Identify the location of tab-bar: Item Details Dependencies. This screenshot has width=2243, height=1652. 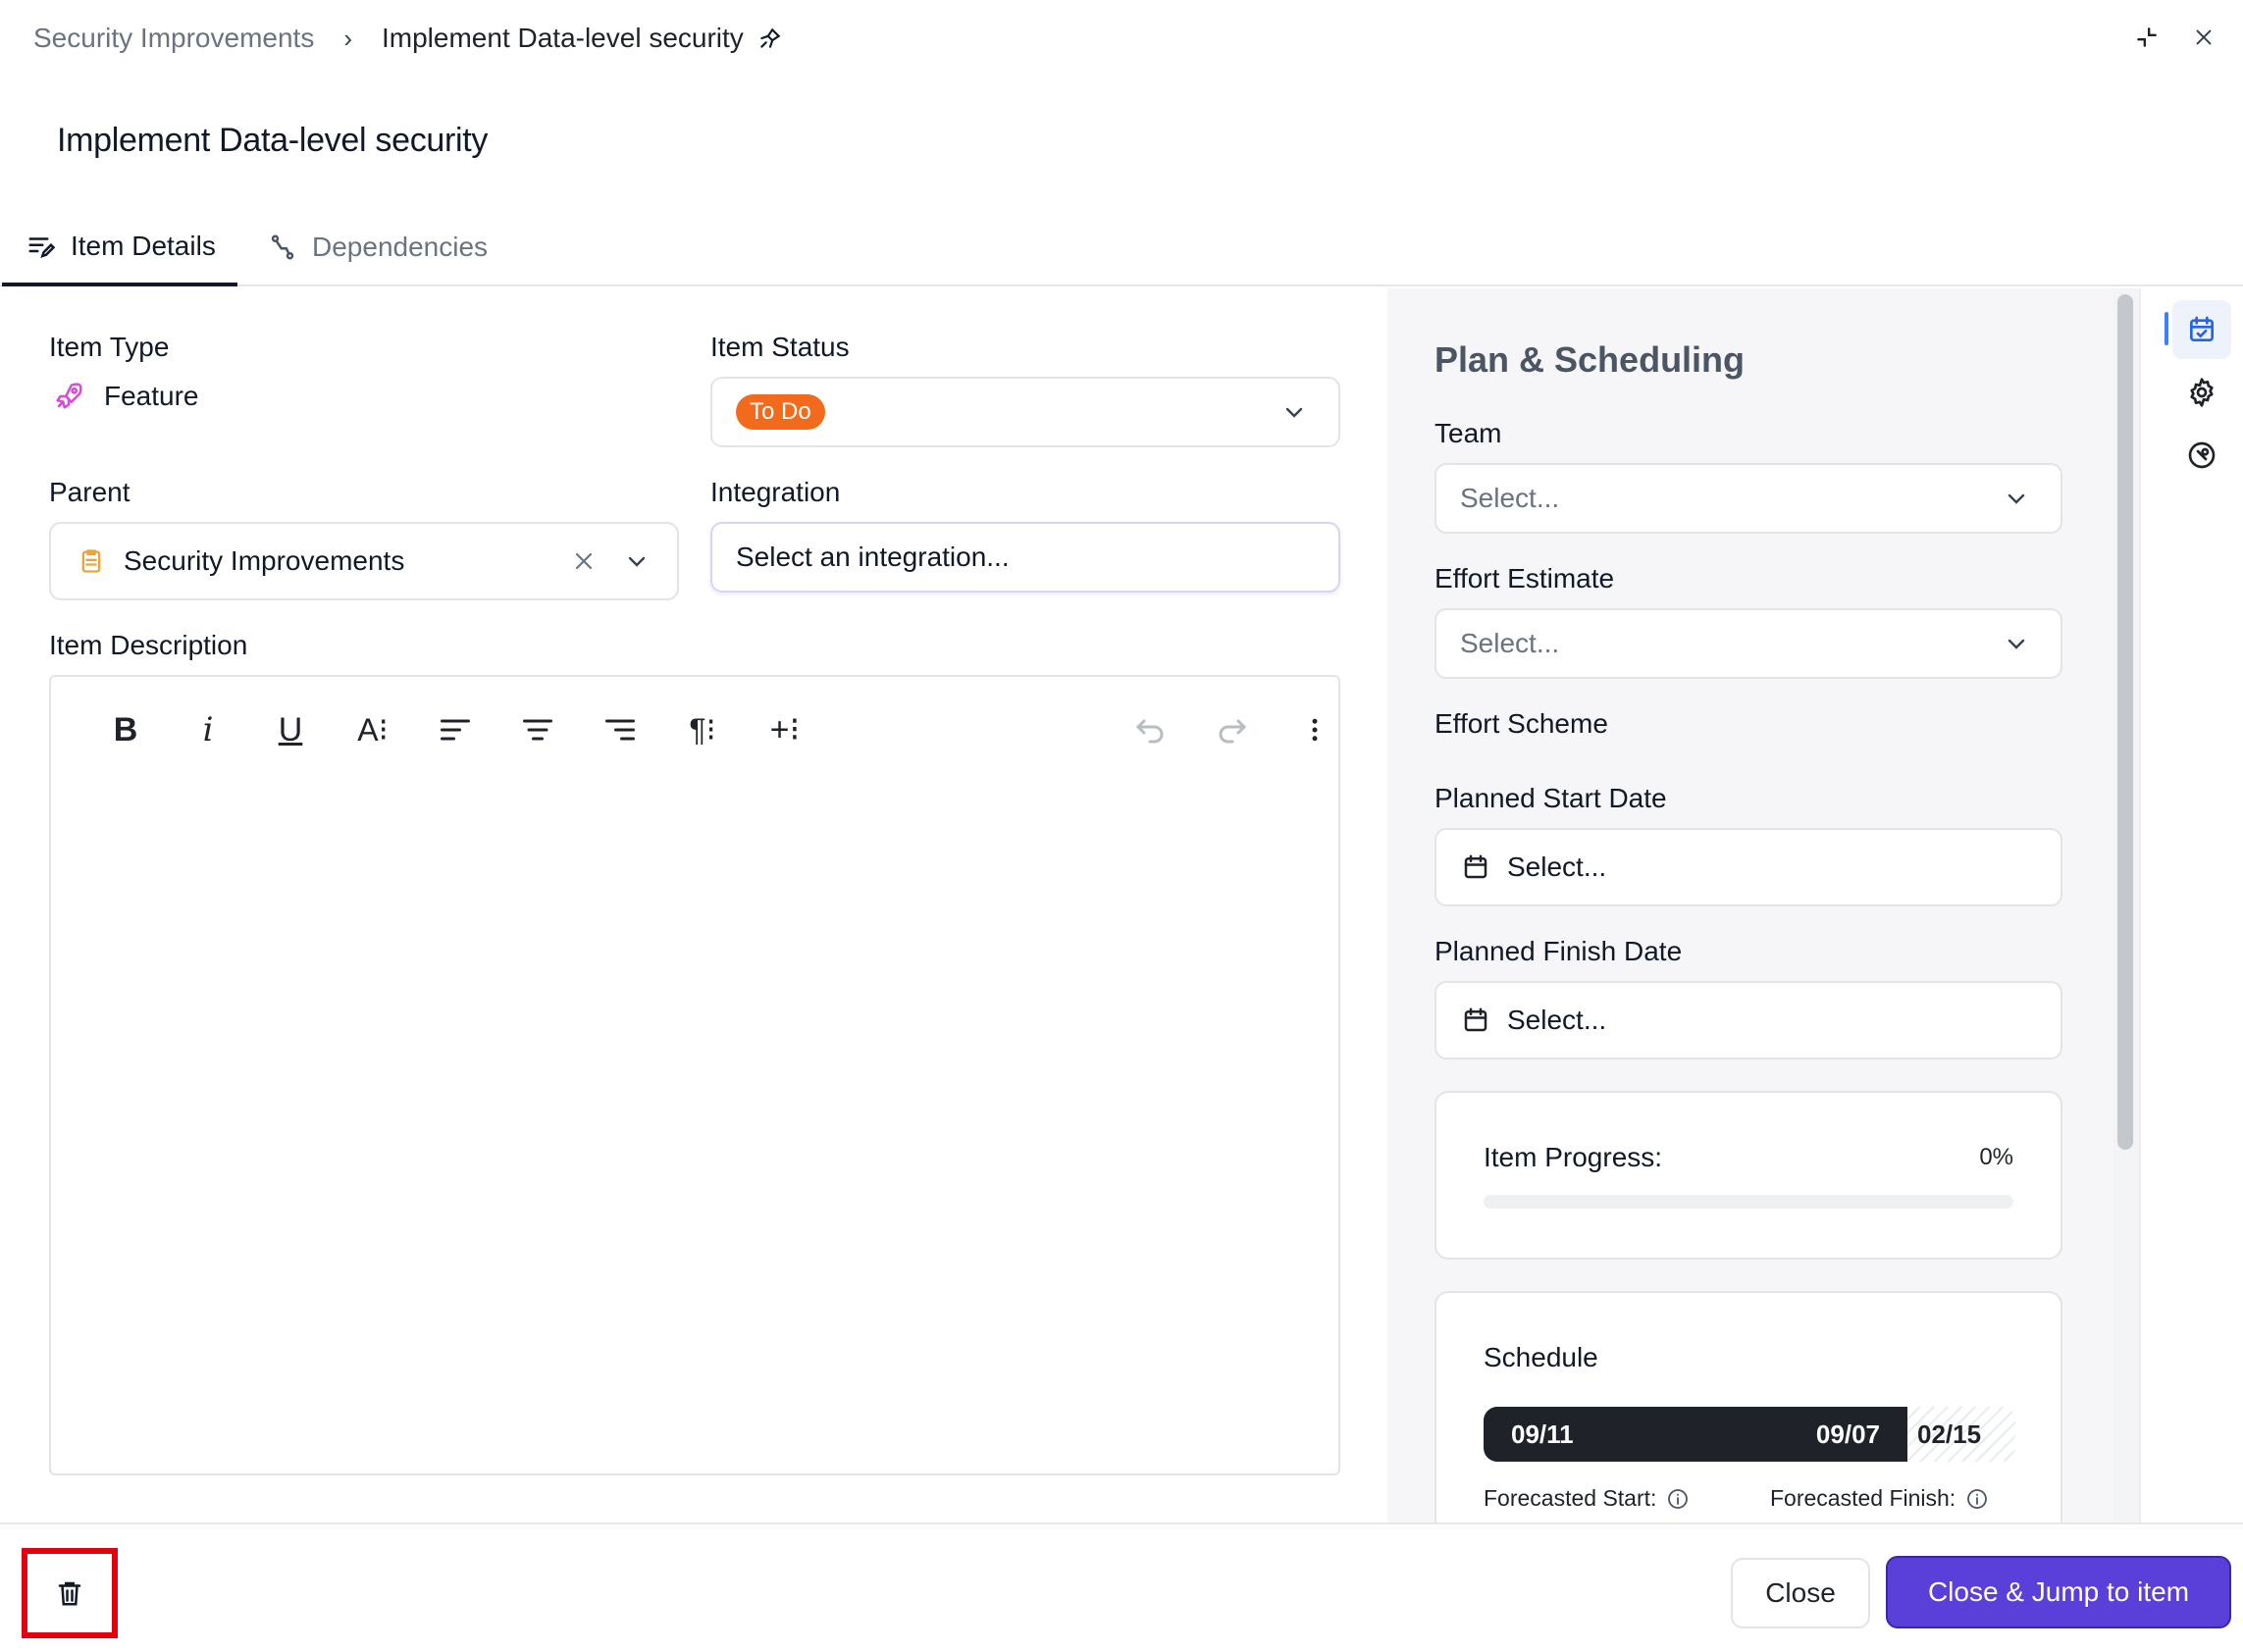
(1121, 248).